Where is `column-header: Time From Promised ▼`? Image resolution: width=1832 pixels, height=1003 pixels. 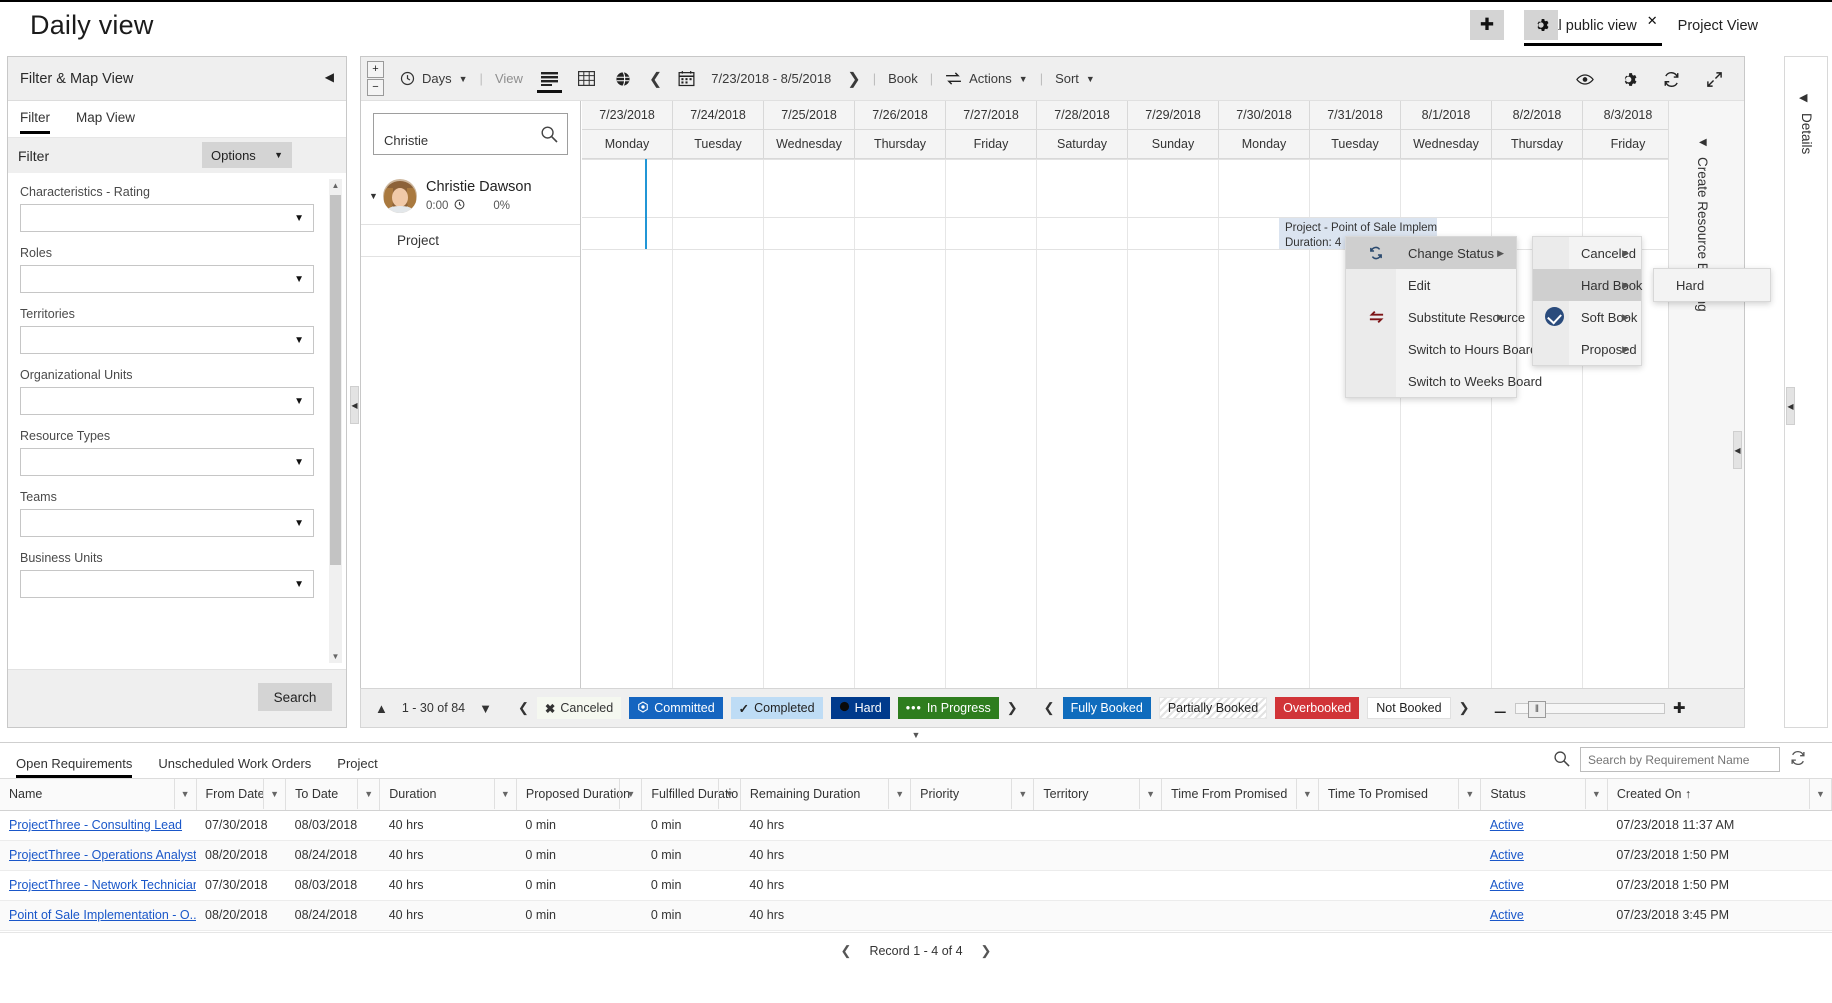 column-header: Time From Promised ▼ is located at coordinates (1240, 795).